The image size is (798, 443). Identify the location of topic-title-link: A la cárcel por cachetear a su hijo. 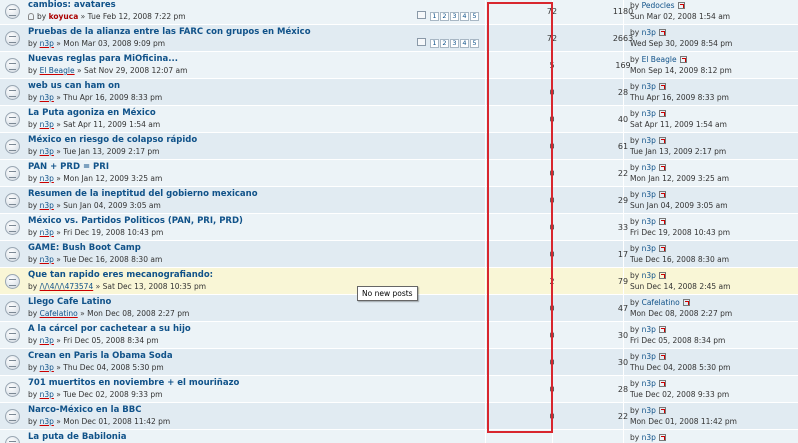
(109, 329).